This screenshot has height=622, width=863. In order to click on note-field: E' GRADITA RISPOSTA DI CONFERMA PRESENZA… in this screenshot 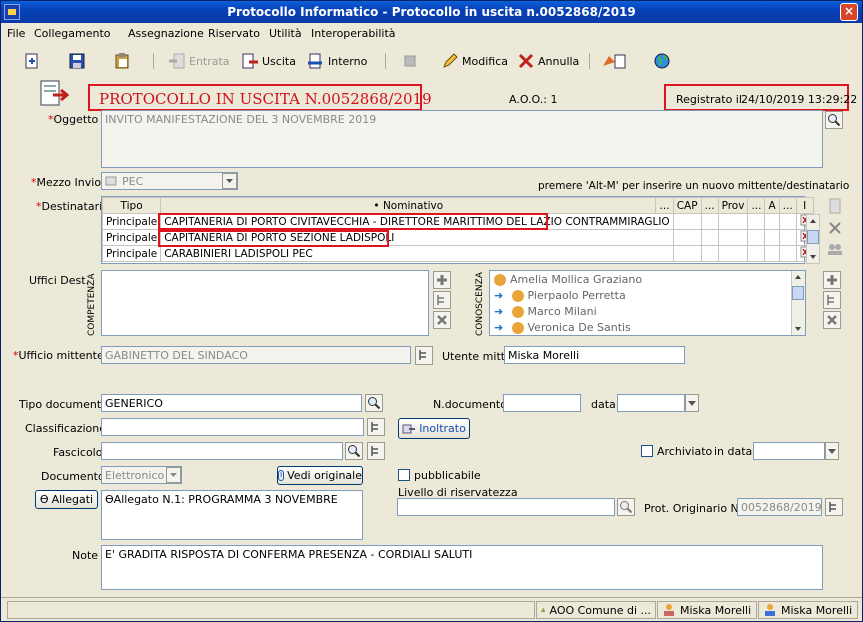, I will do `click(462, 567)`.